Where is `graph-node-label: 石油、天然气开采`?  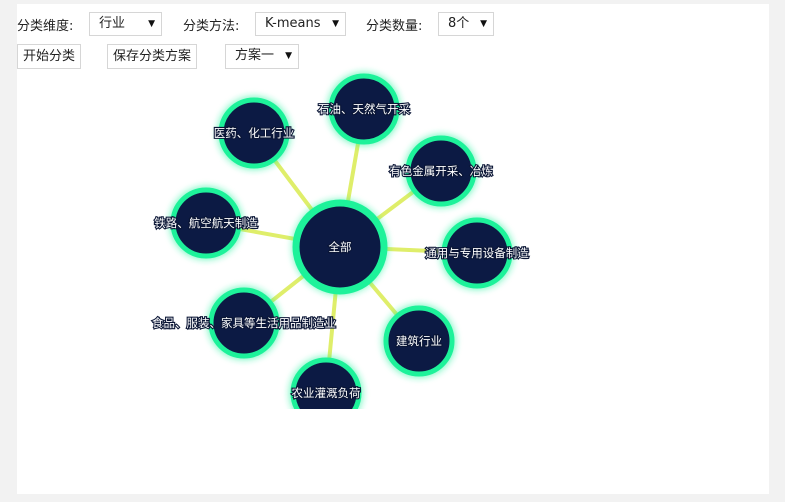
graph-node-label: 石油、天然气开采 is located at coordinates (364, 109).